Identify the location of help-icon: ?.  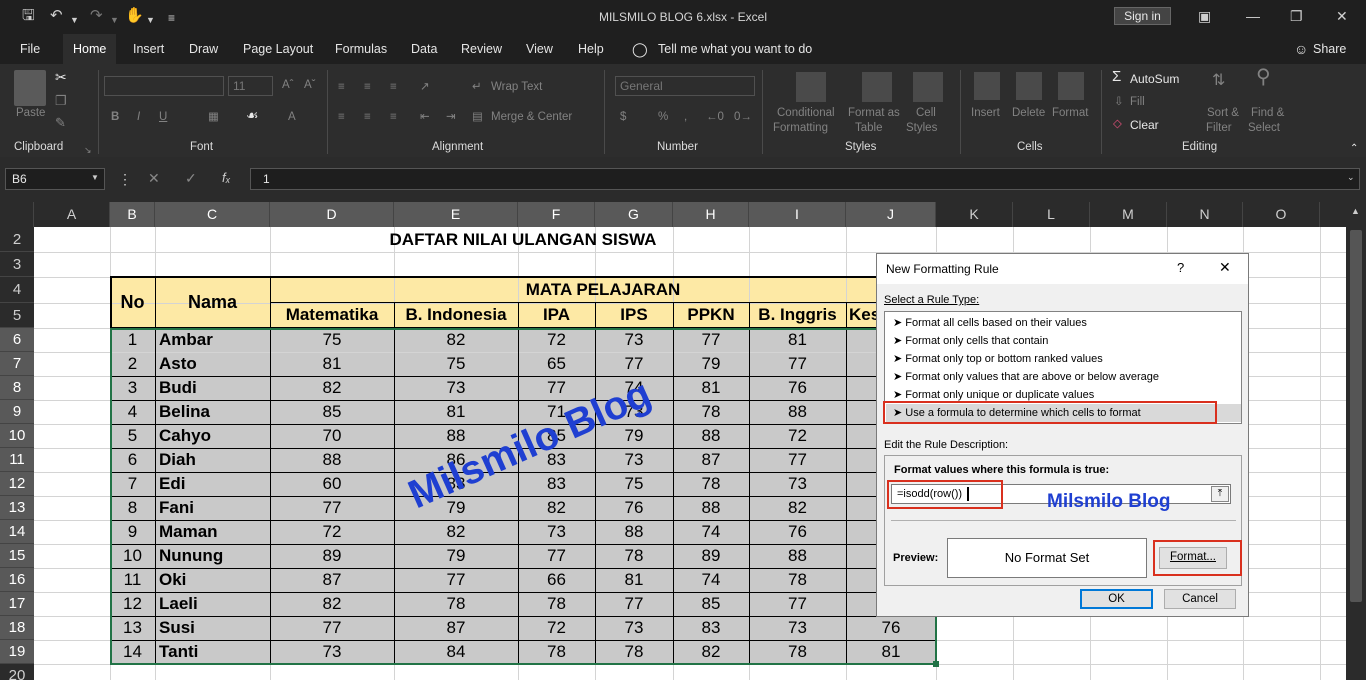
(1180, 267).